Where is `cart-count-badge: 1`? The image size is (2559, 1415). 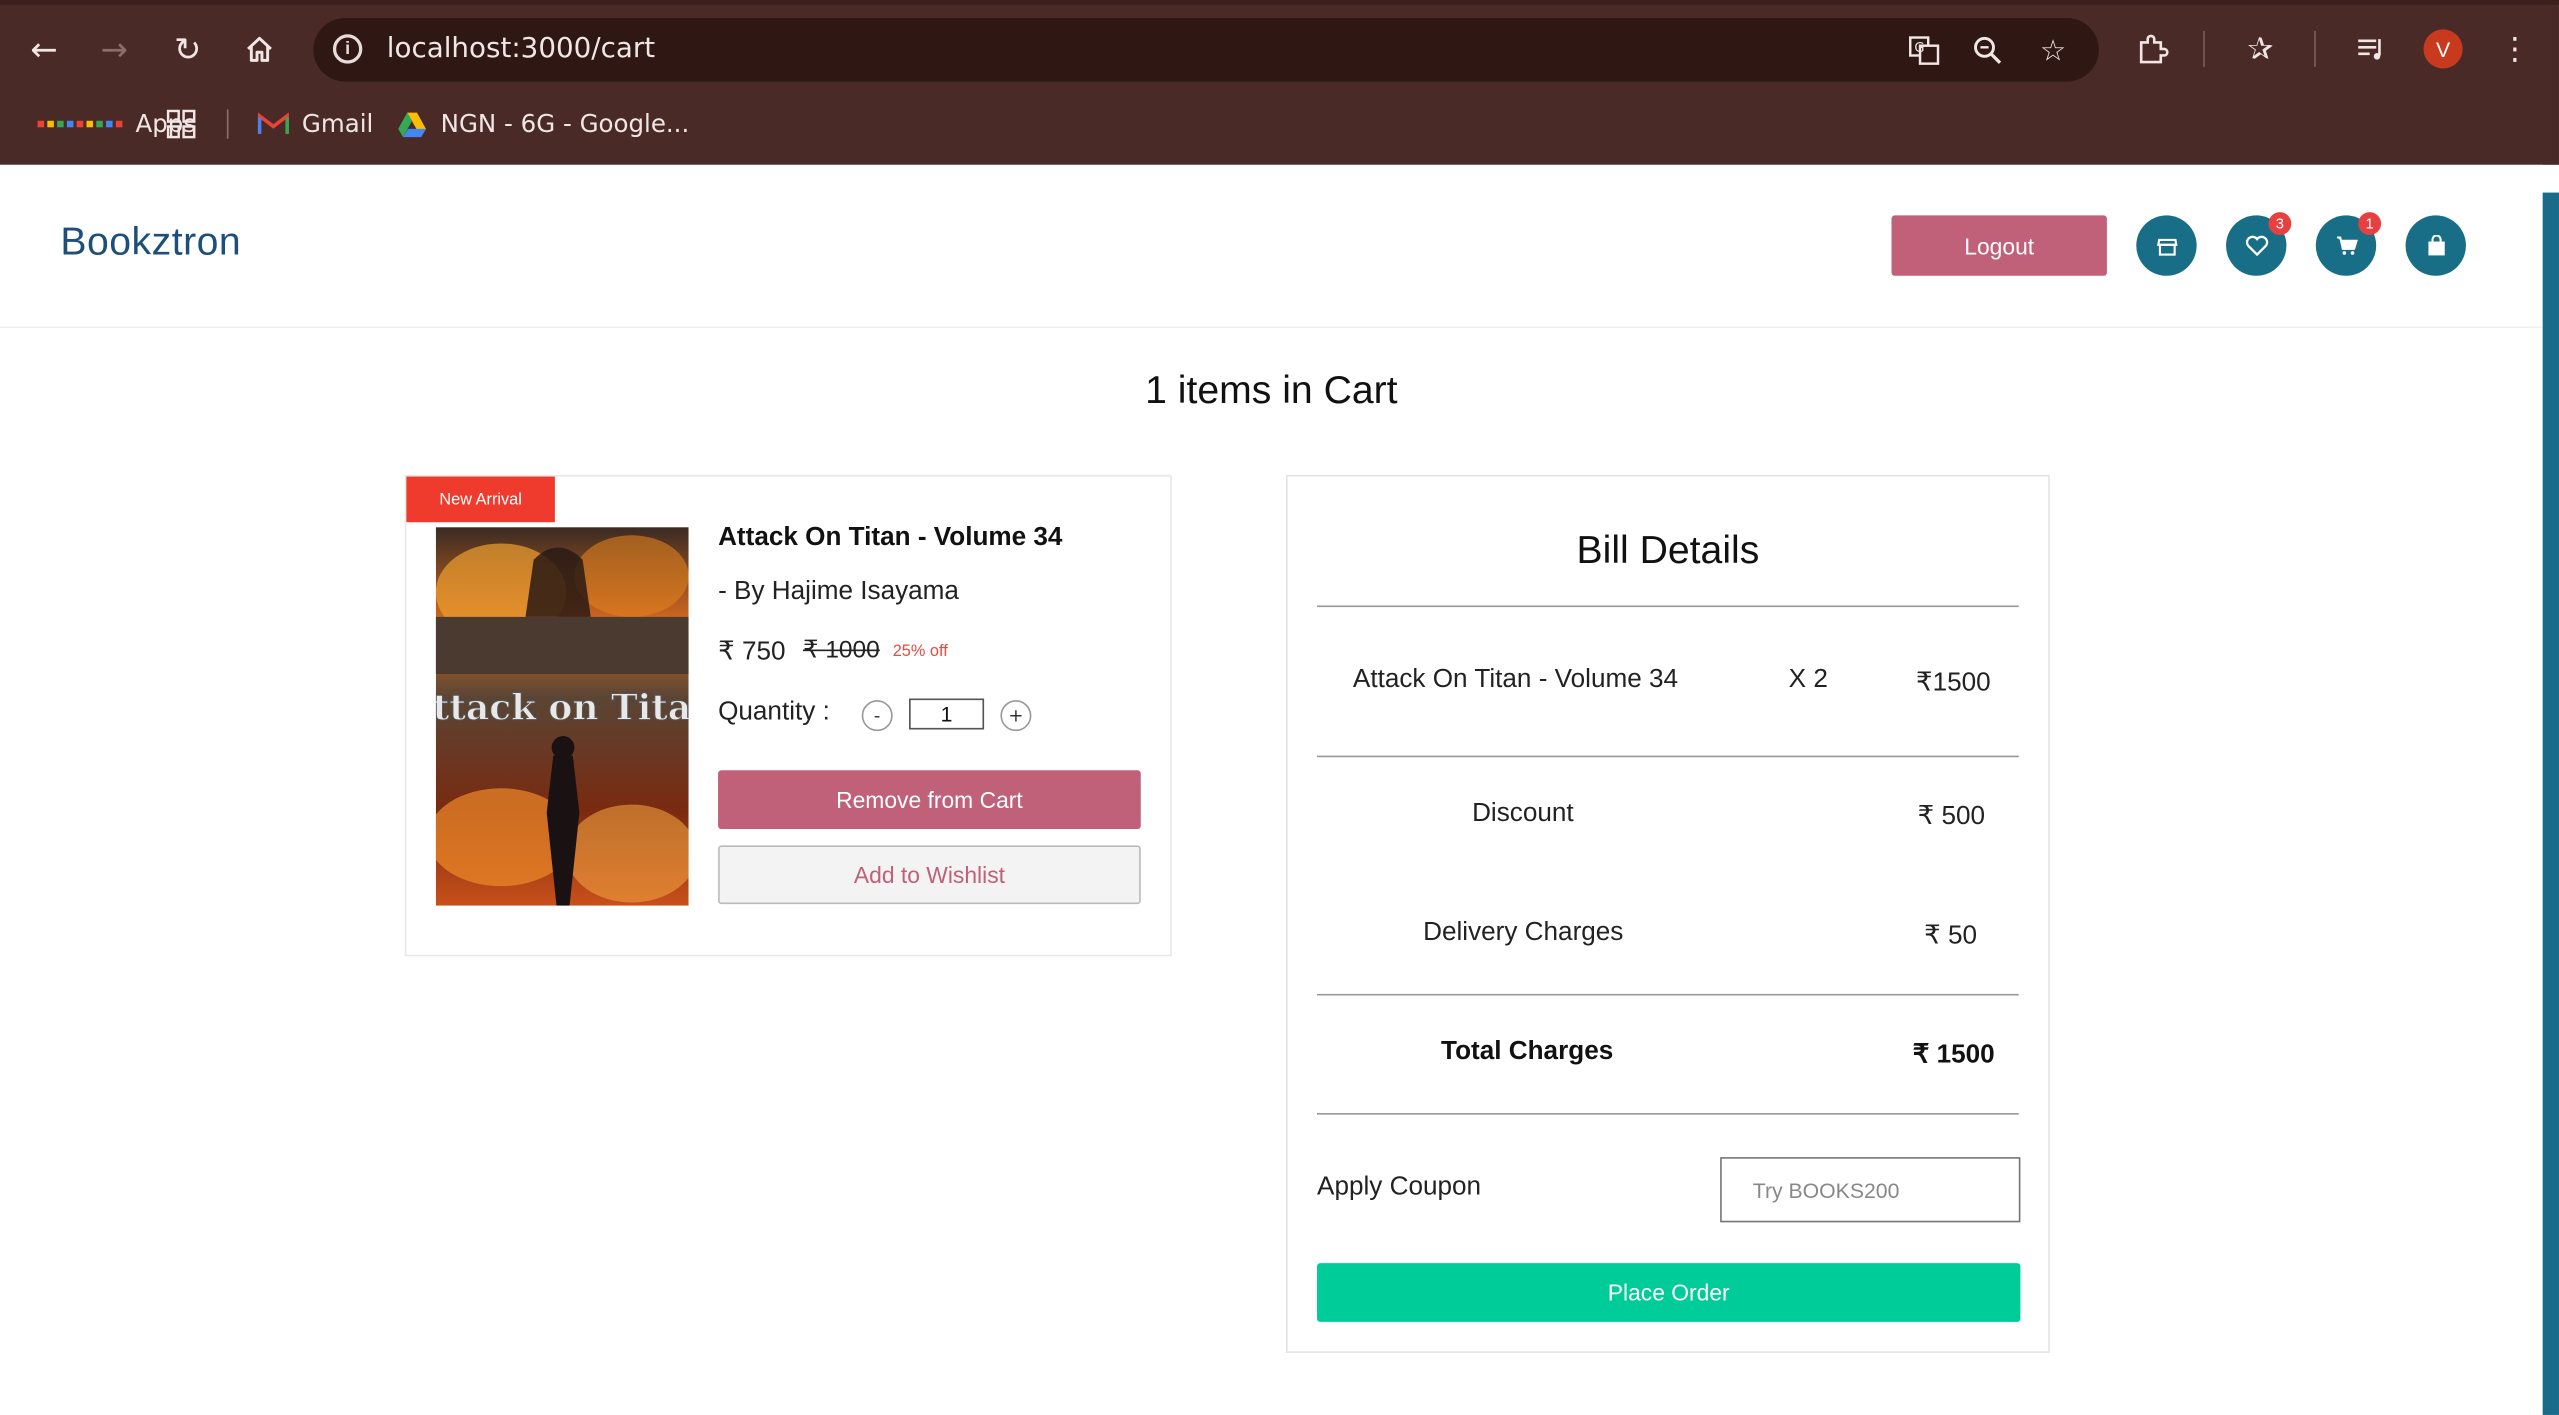 cart-count-badge: 1 is located at coordinates (2370, 224).